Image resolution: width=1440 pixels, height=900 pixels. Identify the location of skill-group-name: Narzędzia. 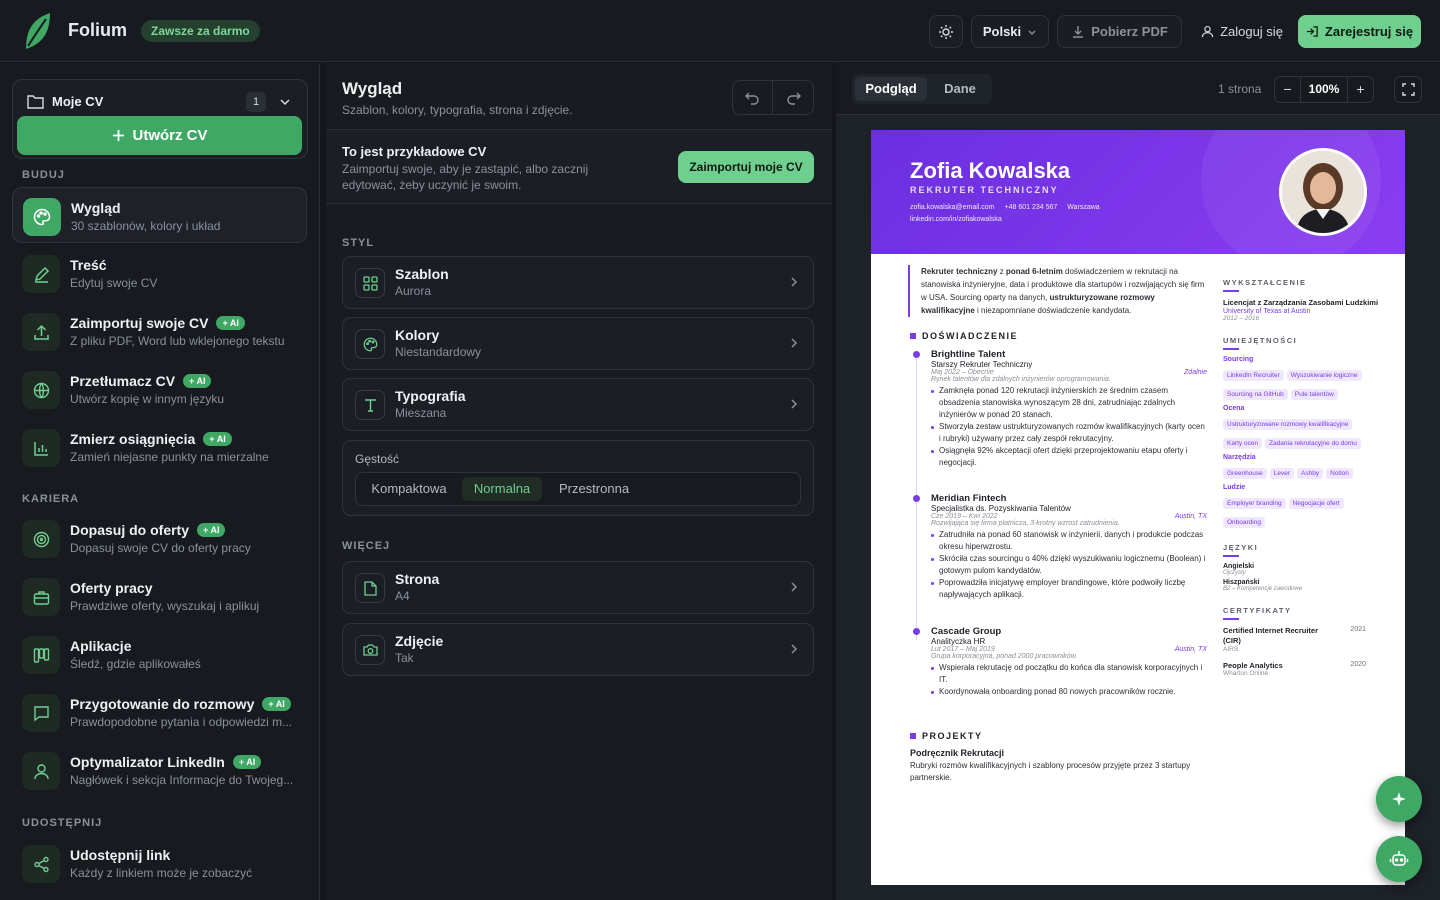
(1239, 457).